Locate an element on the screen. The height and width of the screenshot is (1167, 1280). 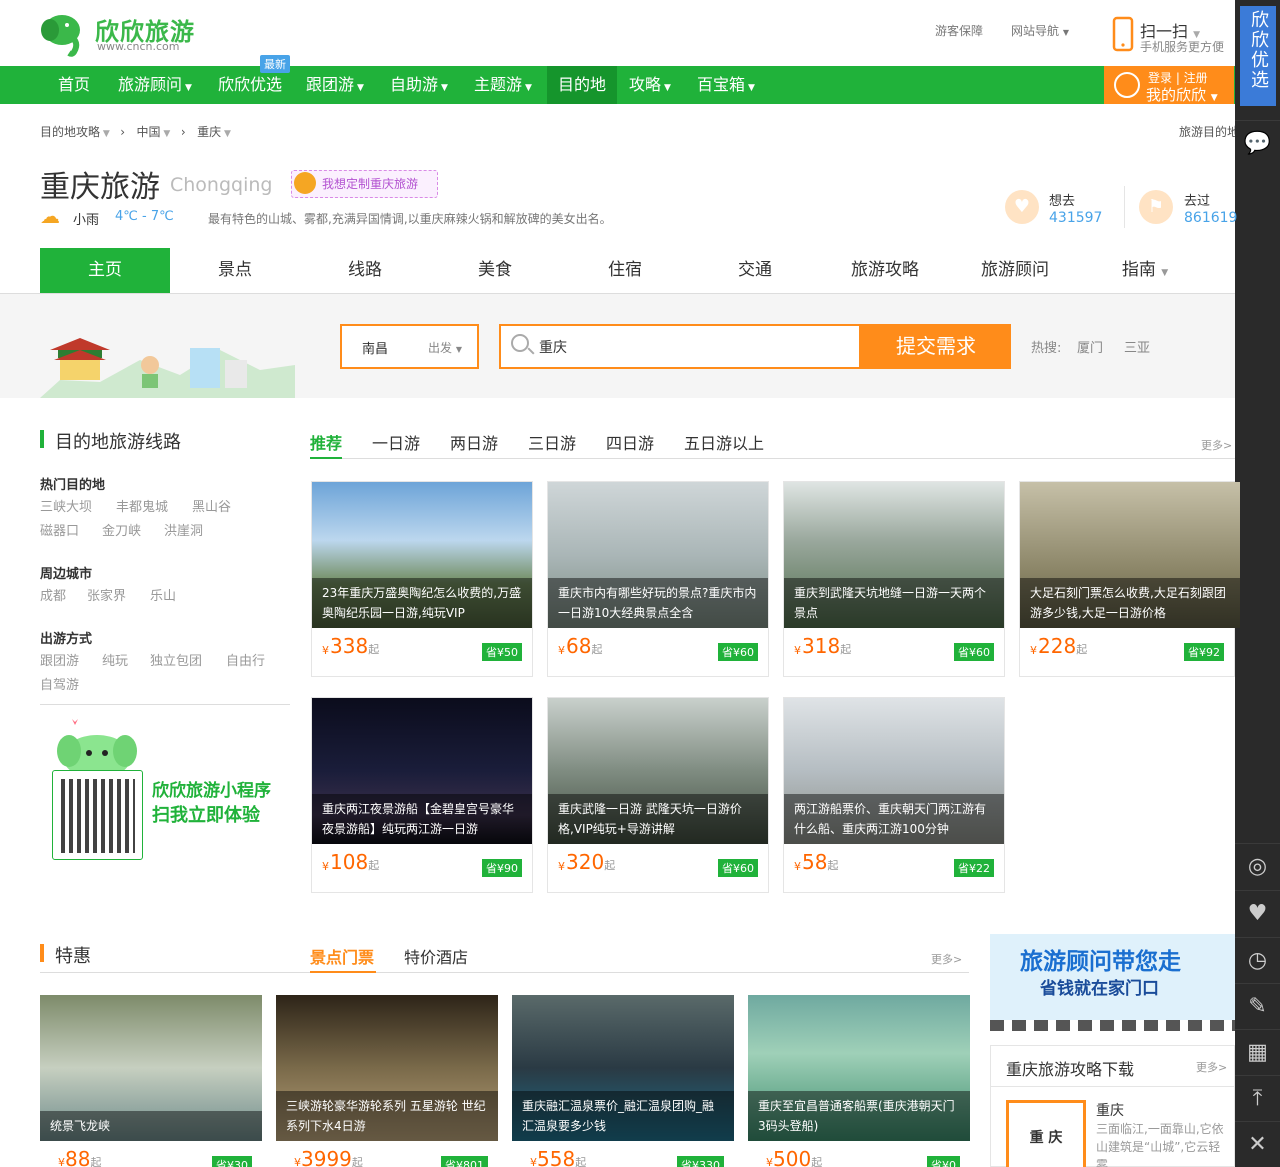
deal-card: 重庆融汇温泉票价_融汇温泉团购_融汇温泉要多少钱 ¥558起 省¥330 is located at coordinates (623, 1081).